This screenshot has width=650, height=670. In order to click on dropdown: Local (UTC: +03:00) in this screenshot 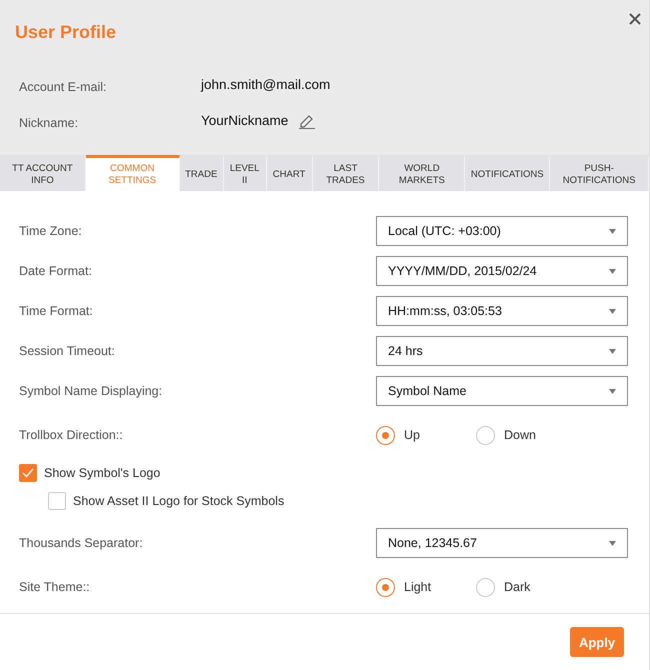, I will do `click(502, 231)`.